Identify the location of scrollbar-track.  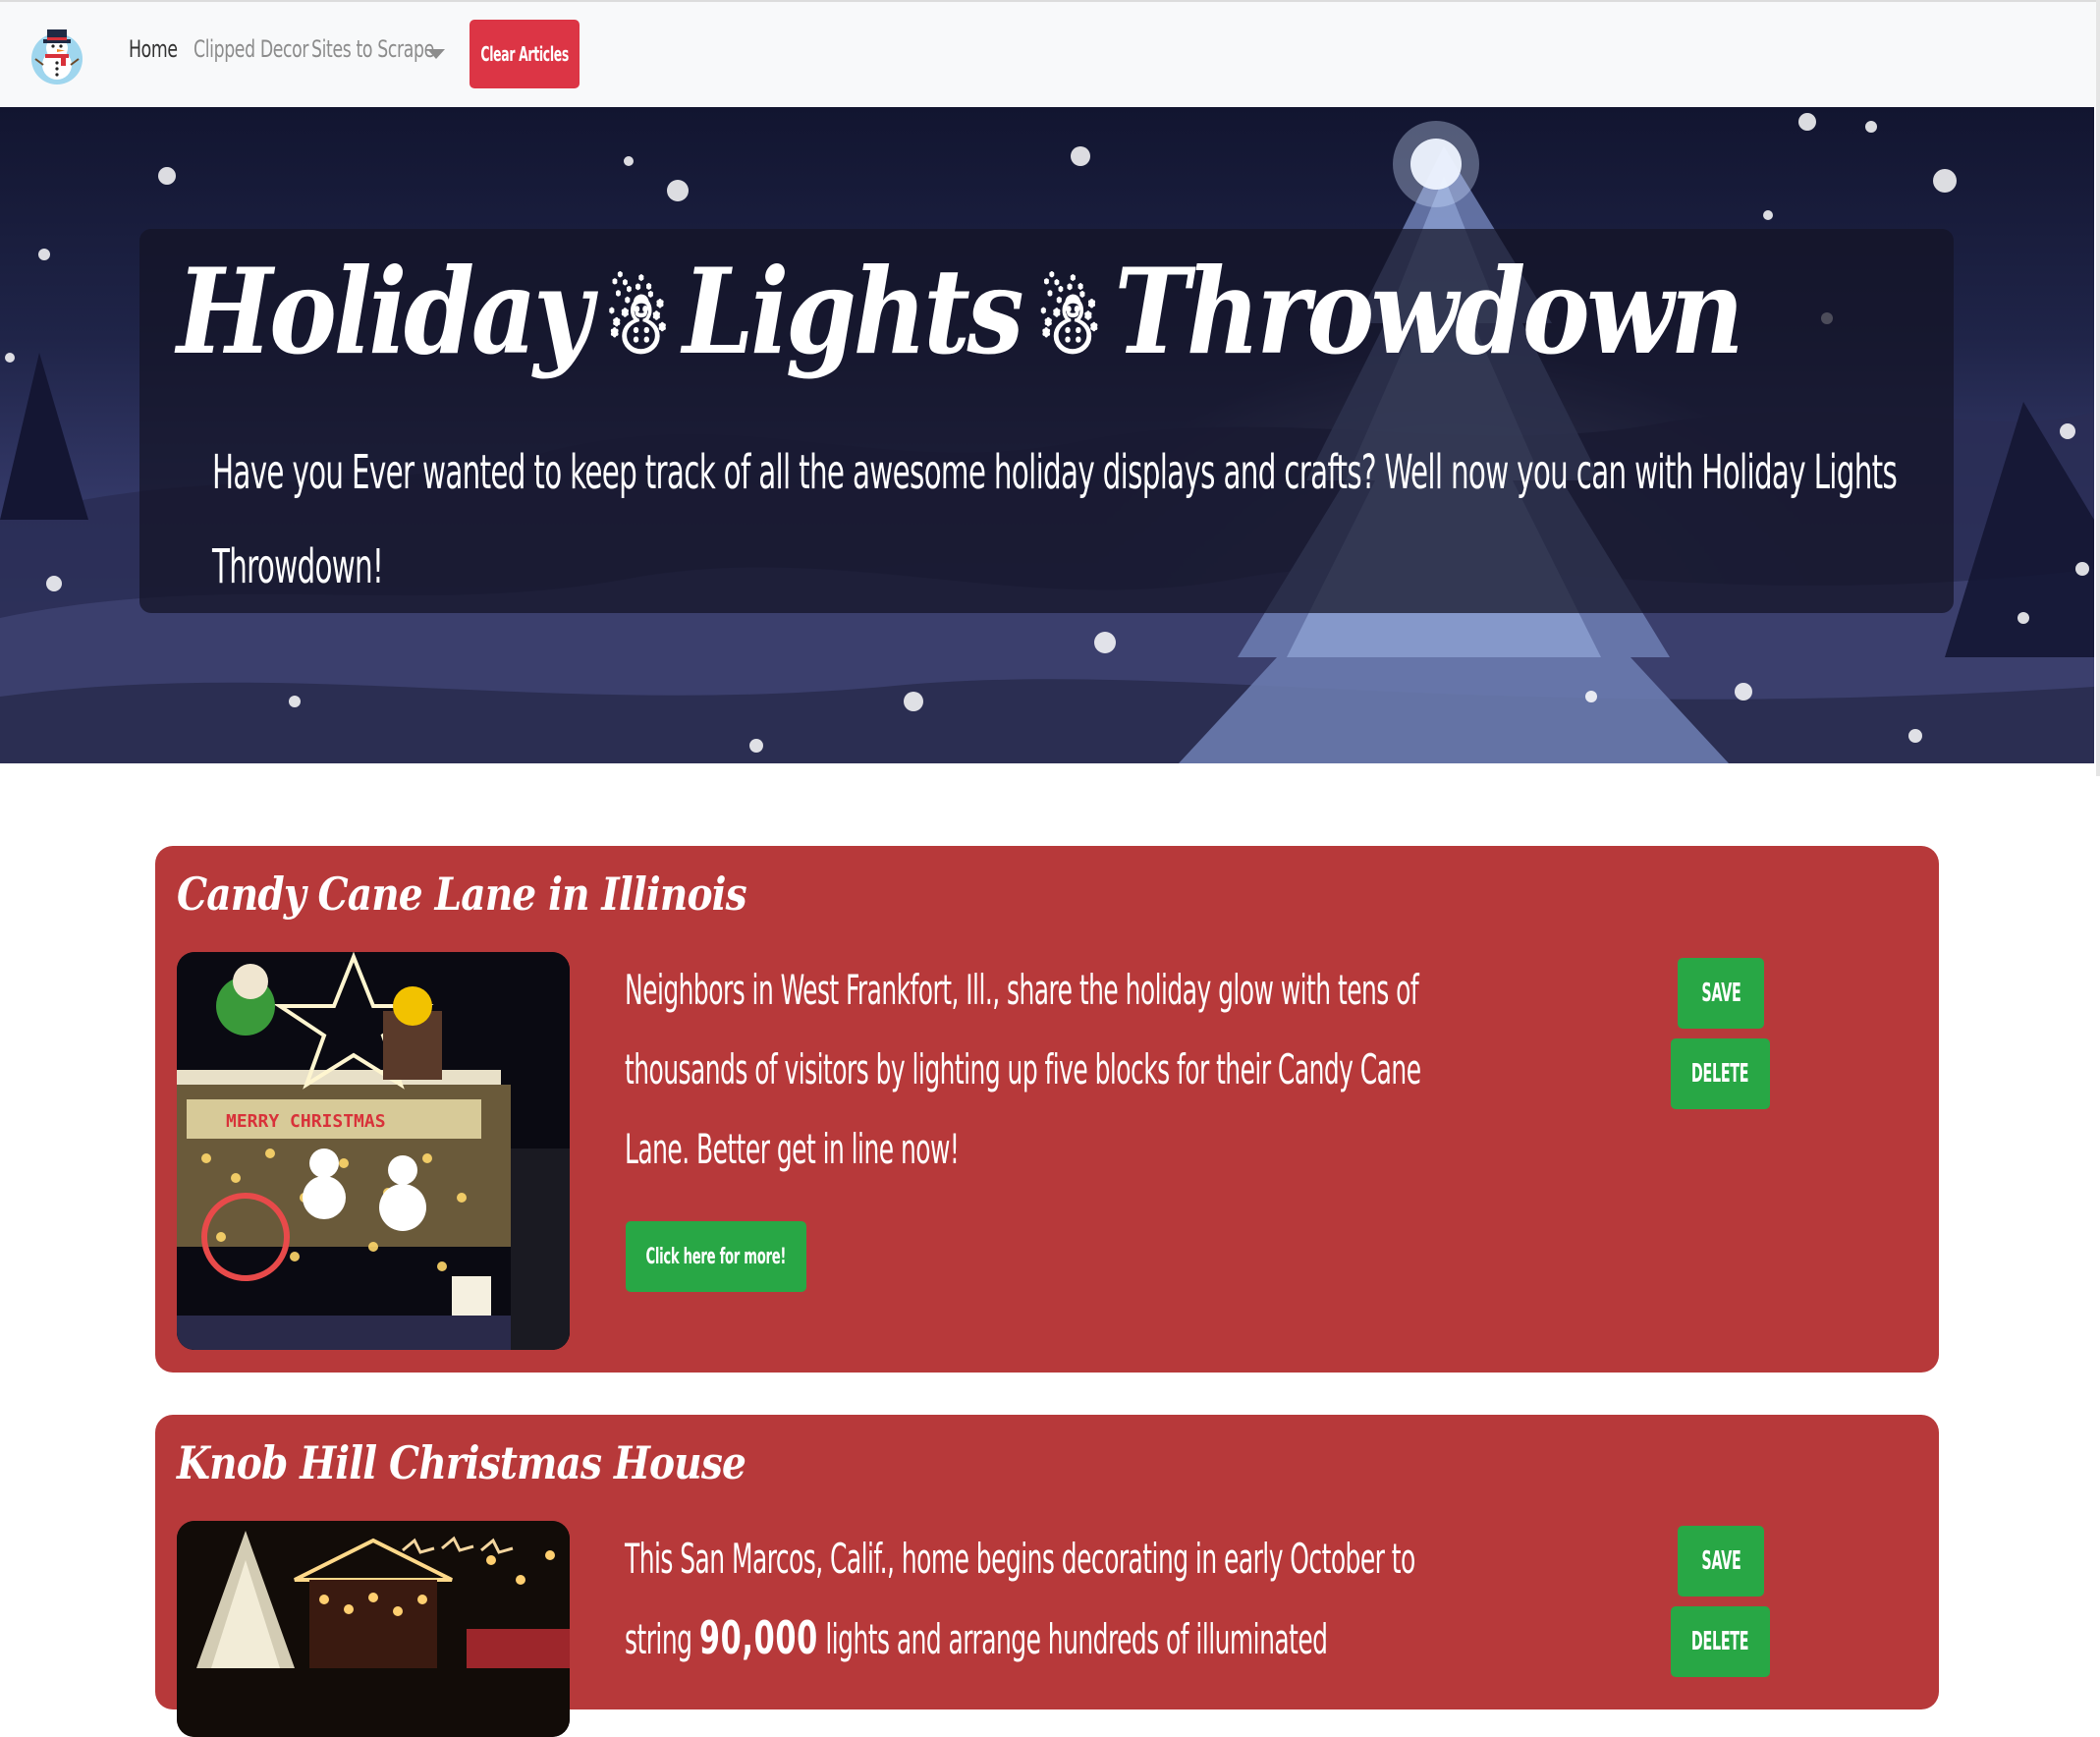
(2098, 388).